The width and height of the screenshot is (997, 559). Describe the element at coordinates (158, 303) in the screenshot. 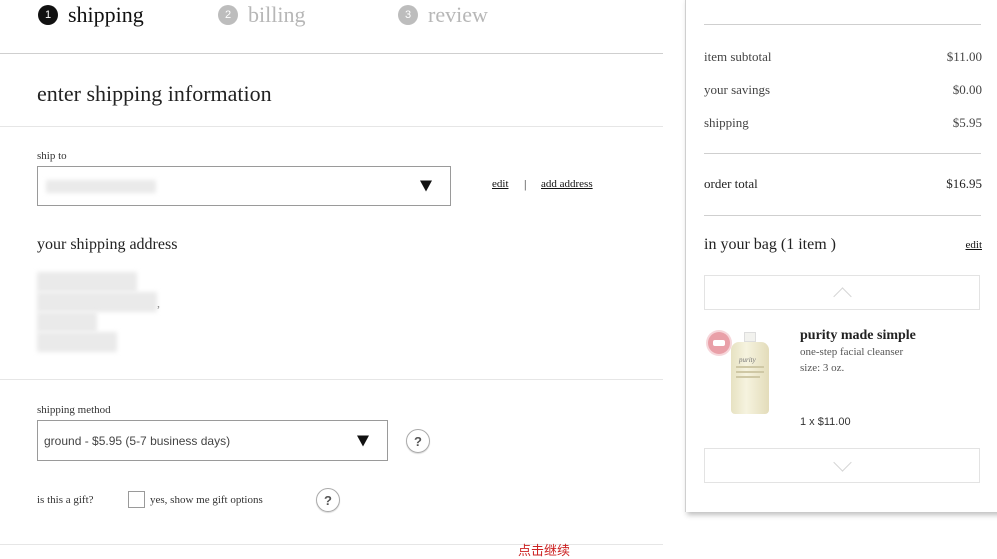

I see `address-comma: ,` at that location.